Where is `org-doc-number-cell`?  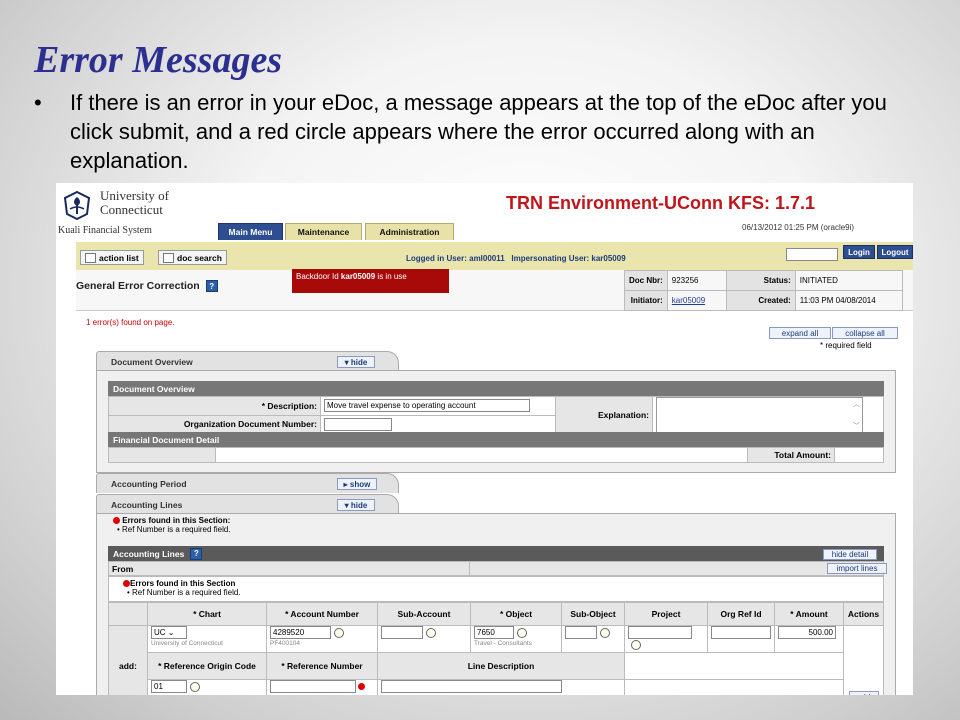 org-doc-number-cell is located at coordinates (438, 424).